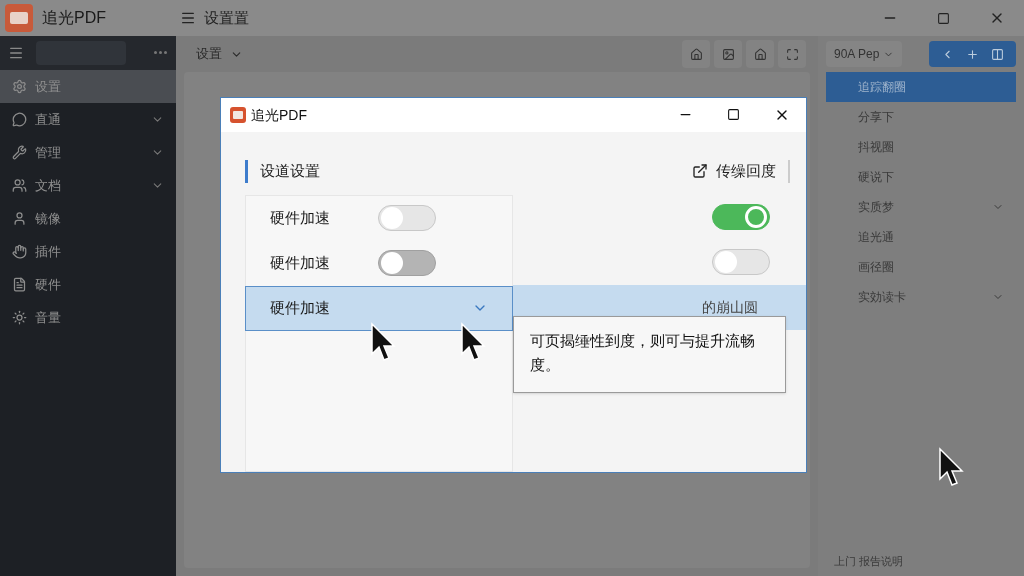 The height and width of the screenshot is (576, 1024). What do you see at coordinates (88, 317) in the screenshot?
I see `sidebar-item: 音量` at bounding box center [88, 317].